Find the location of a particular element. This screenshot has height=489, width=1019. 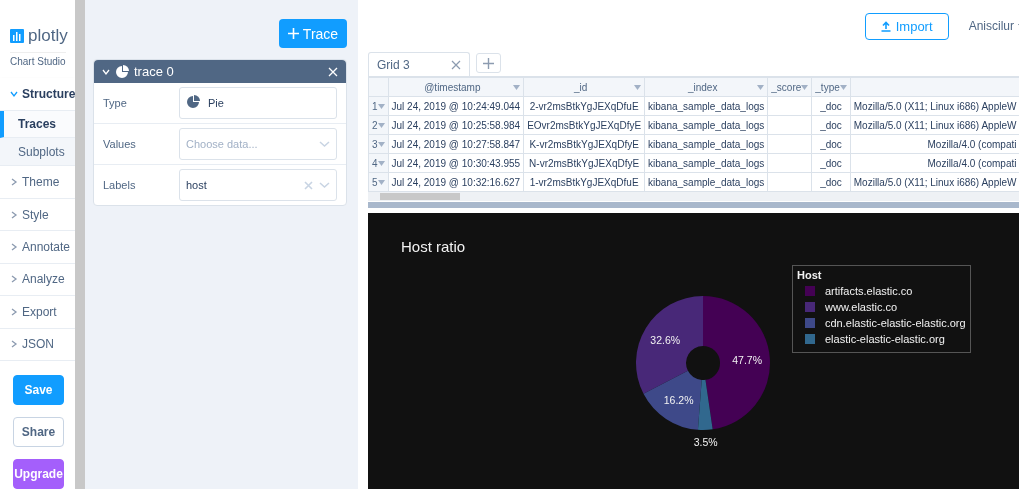

table-cell: Jul 24, 2019 @ 10:25:58.984 is located at coordinates (456, 125).